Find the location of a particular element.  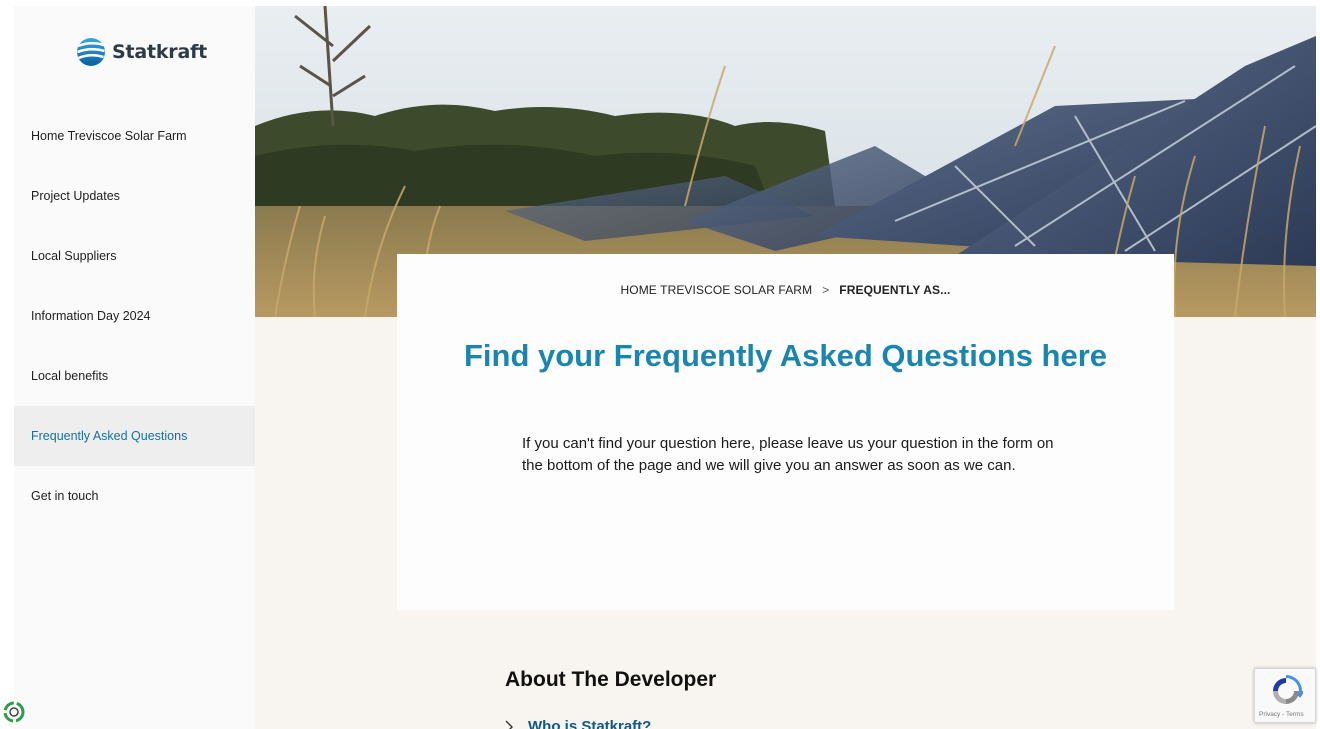

faq-item: Who is Statkraft? is located at coordinates (578, 723).